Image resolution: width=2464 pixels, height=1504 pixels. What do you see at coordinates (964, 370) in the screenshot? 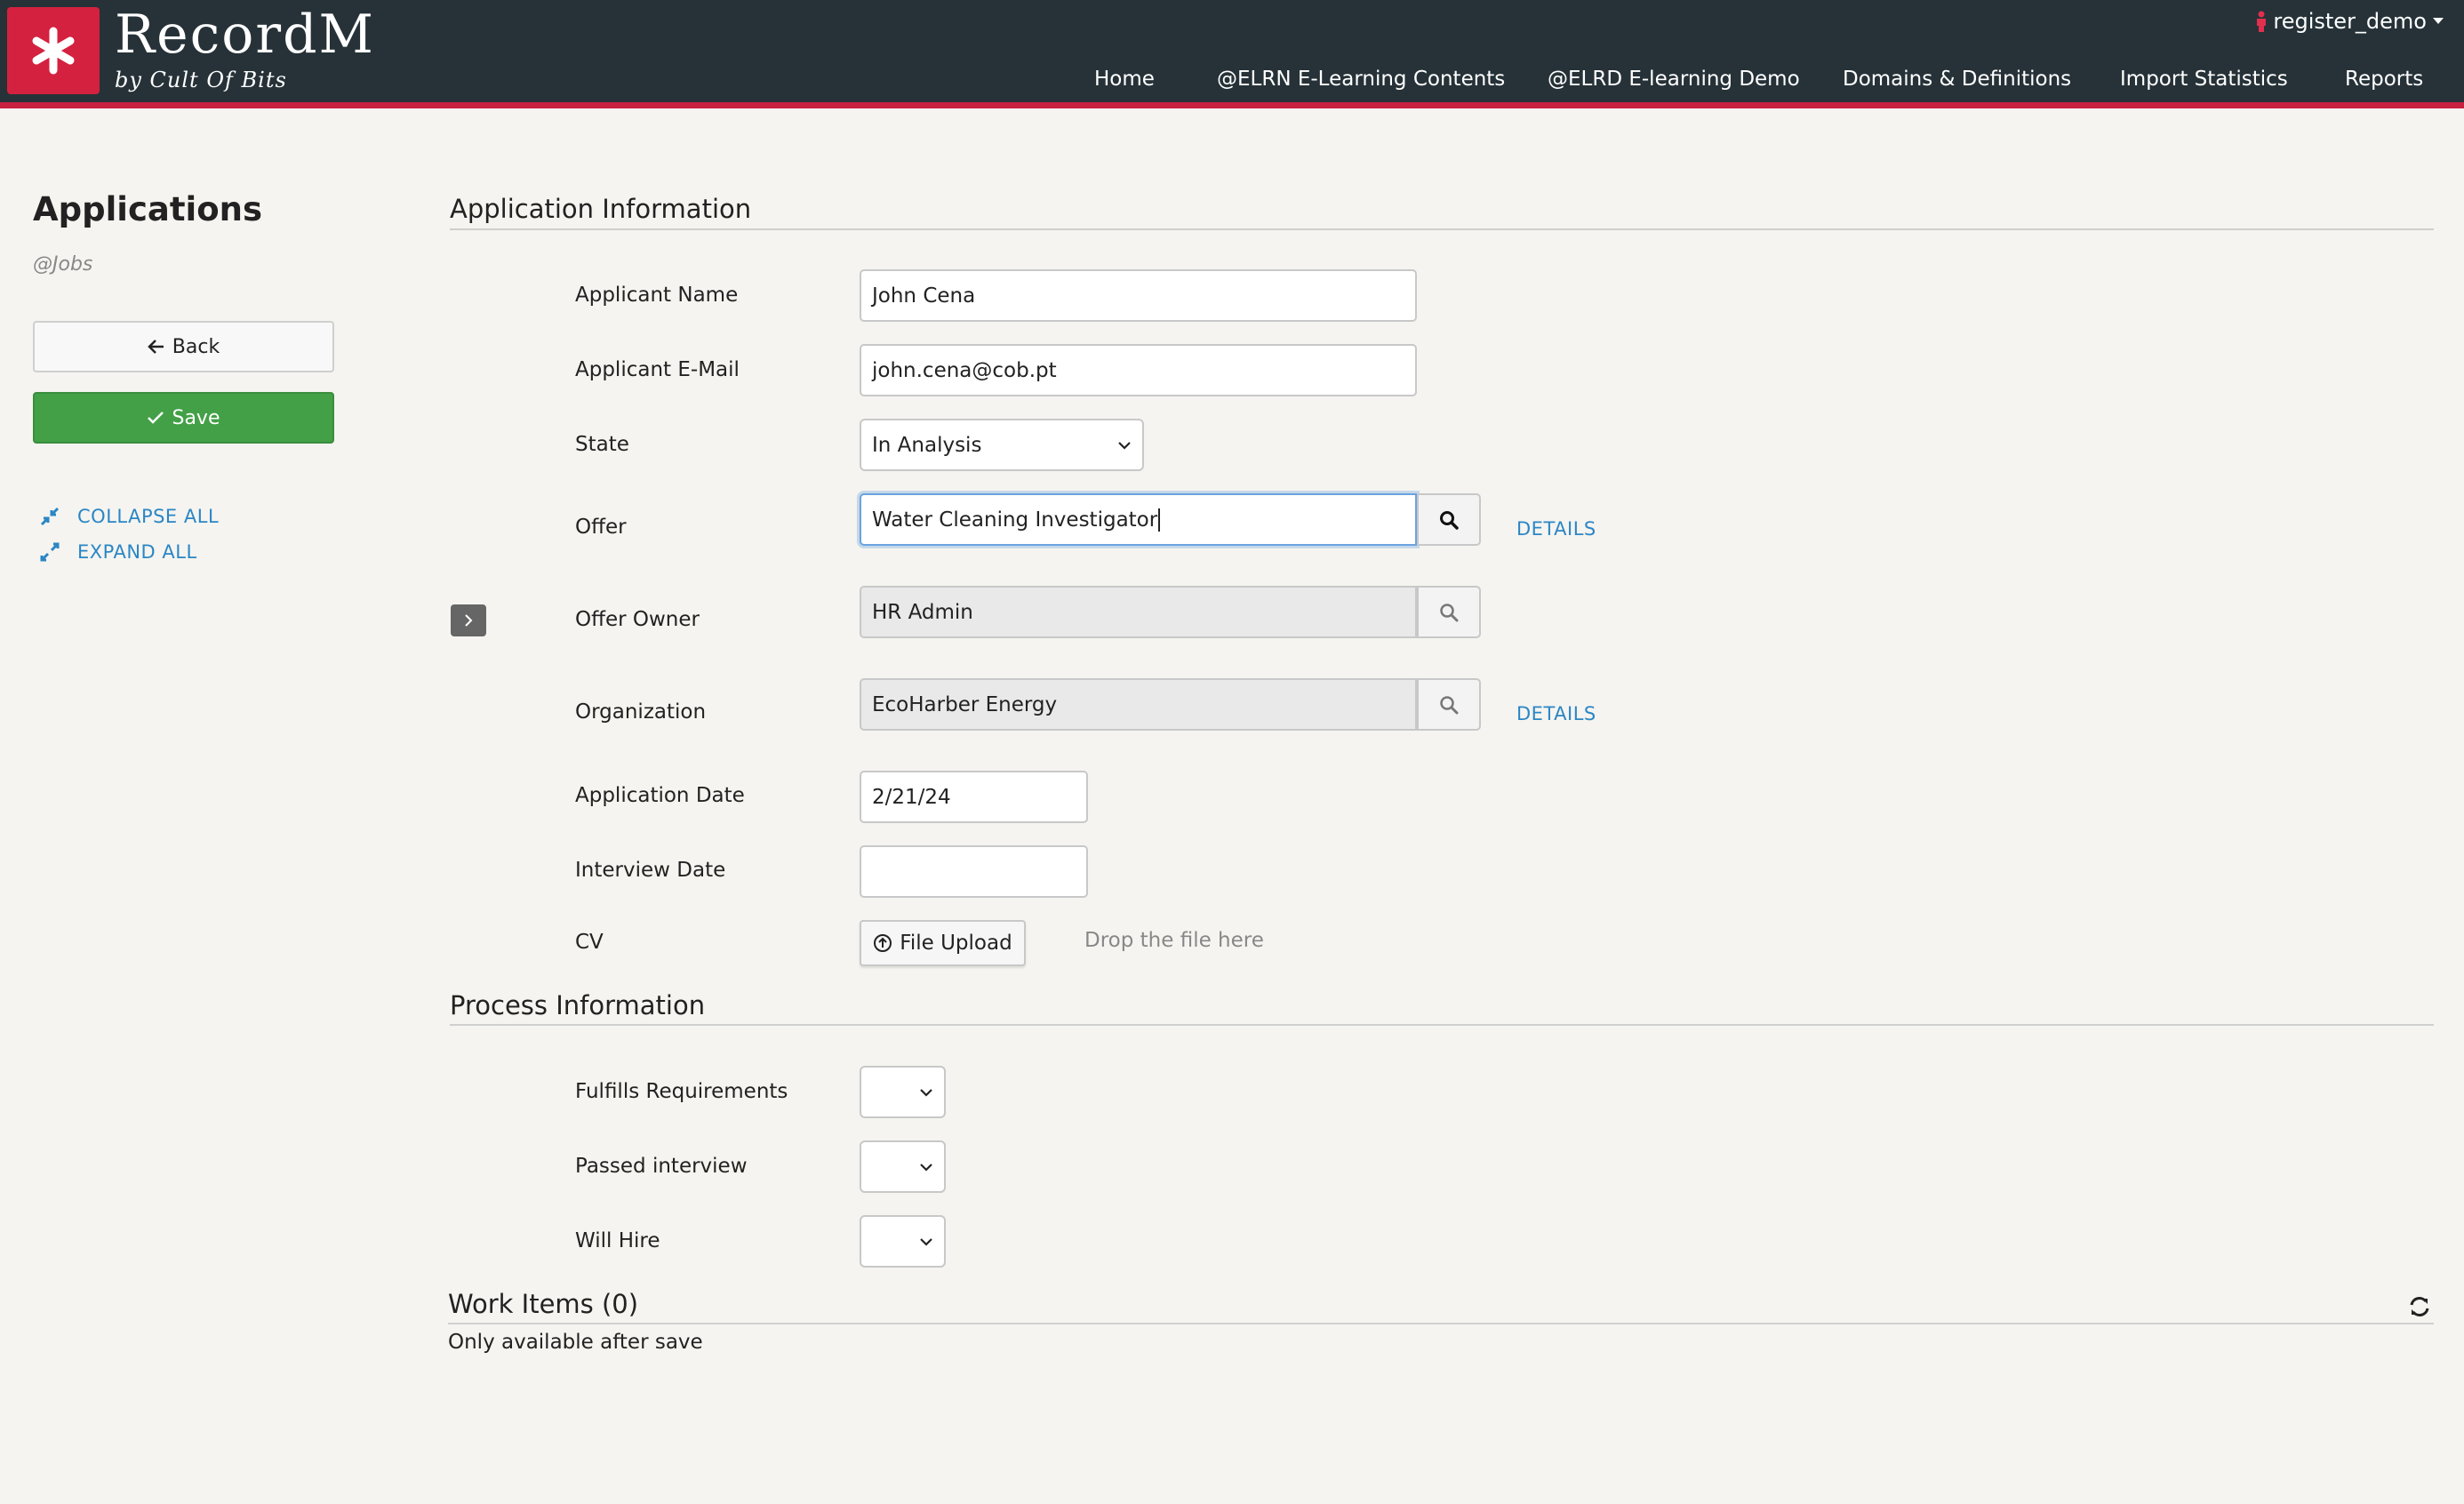
I see `applicant-email-value: john.cena@cob.pt` at bounding box center [964, 370].